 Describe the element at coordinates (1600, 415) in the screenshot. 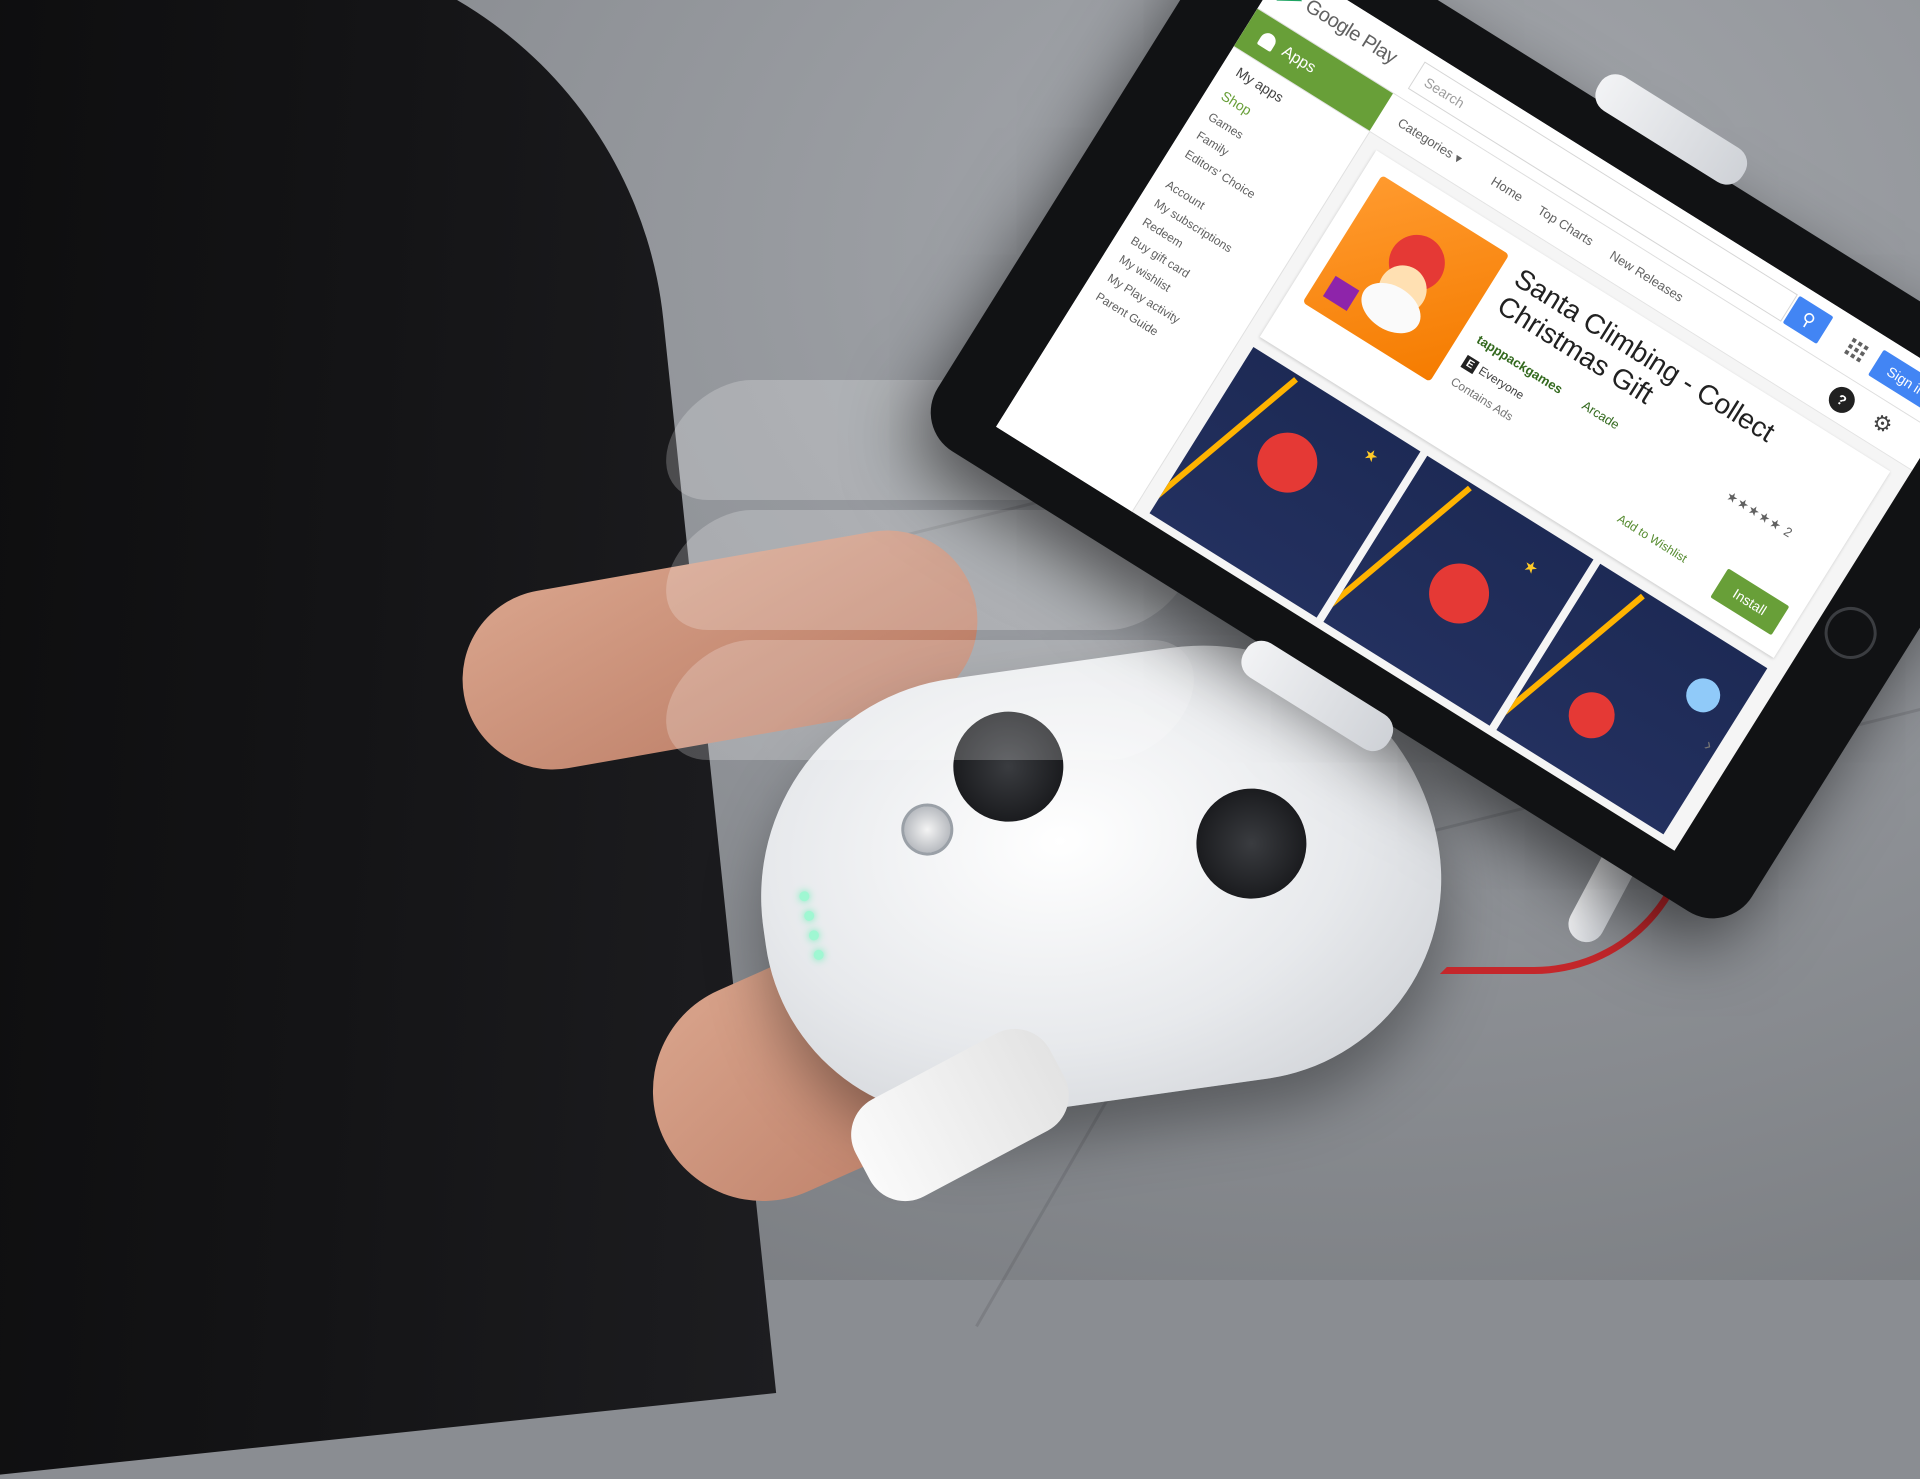

I see `category-link: Arcade` at that location.